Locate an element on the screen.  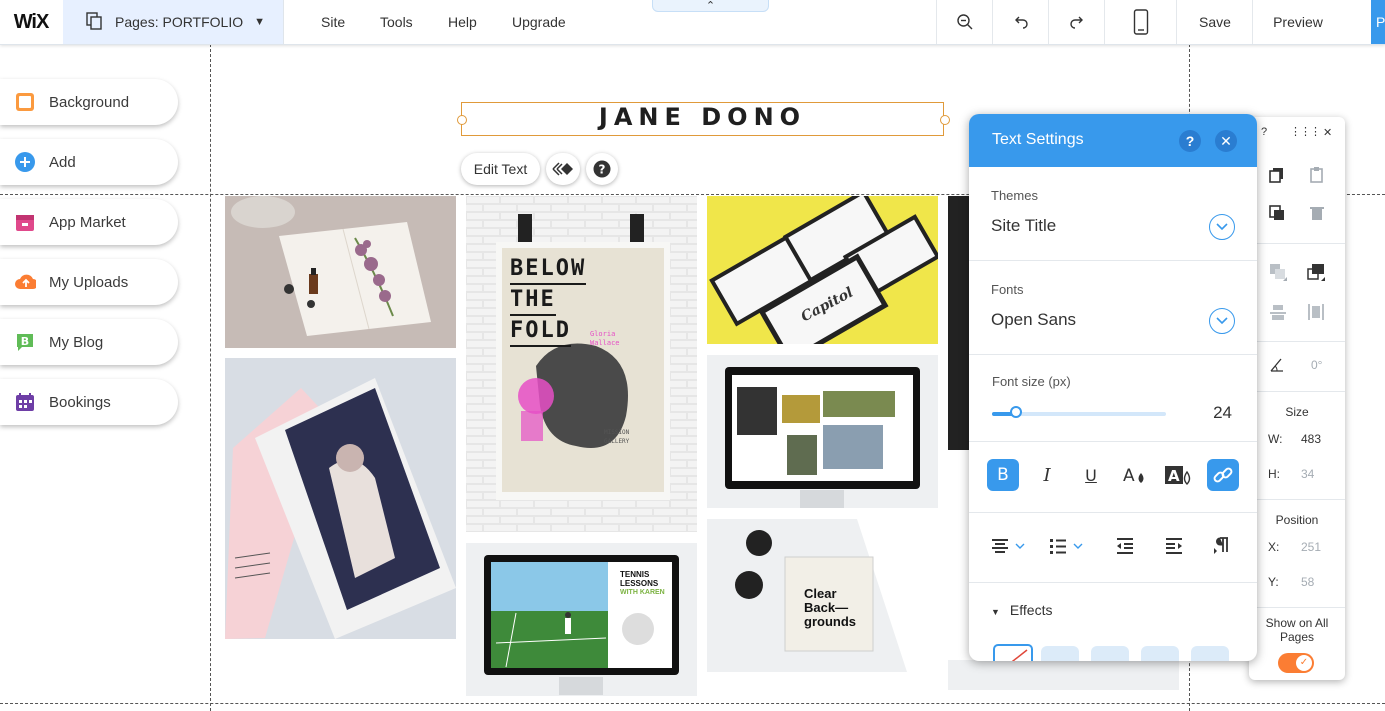
align-icon is located at coordinates (1278, 312).